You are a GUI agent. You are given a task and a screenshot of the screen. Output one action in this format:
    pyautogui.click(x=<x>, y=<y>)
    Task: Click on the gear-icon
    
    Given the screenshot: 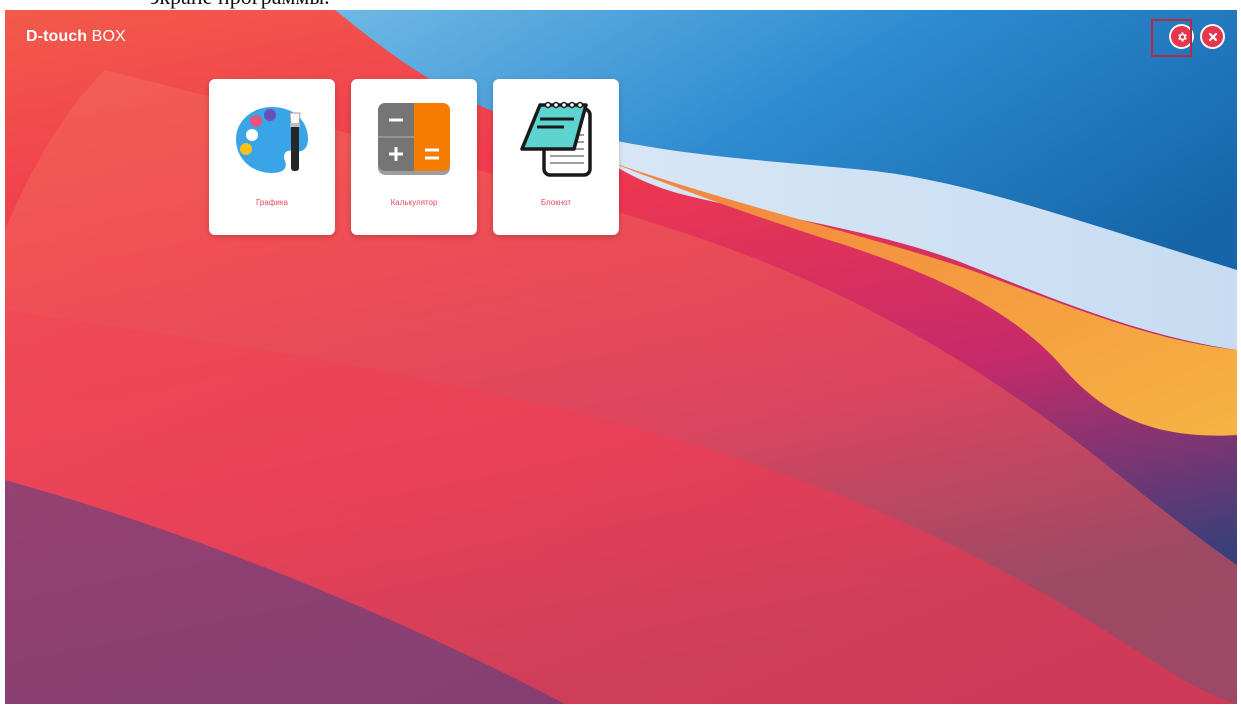 What is the action you would take?
    pyautogui.click(x=1182, y=36)
    